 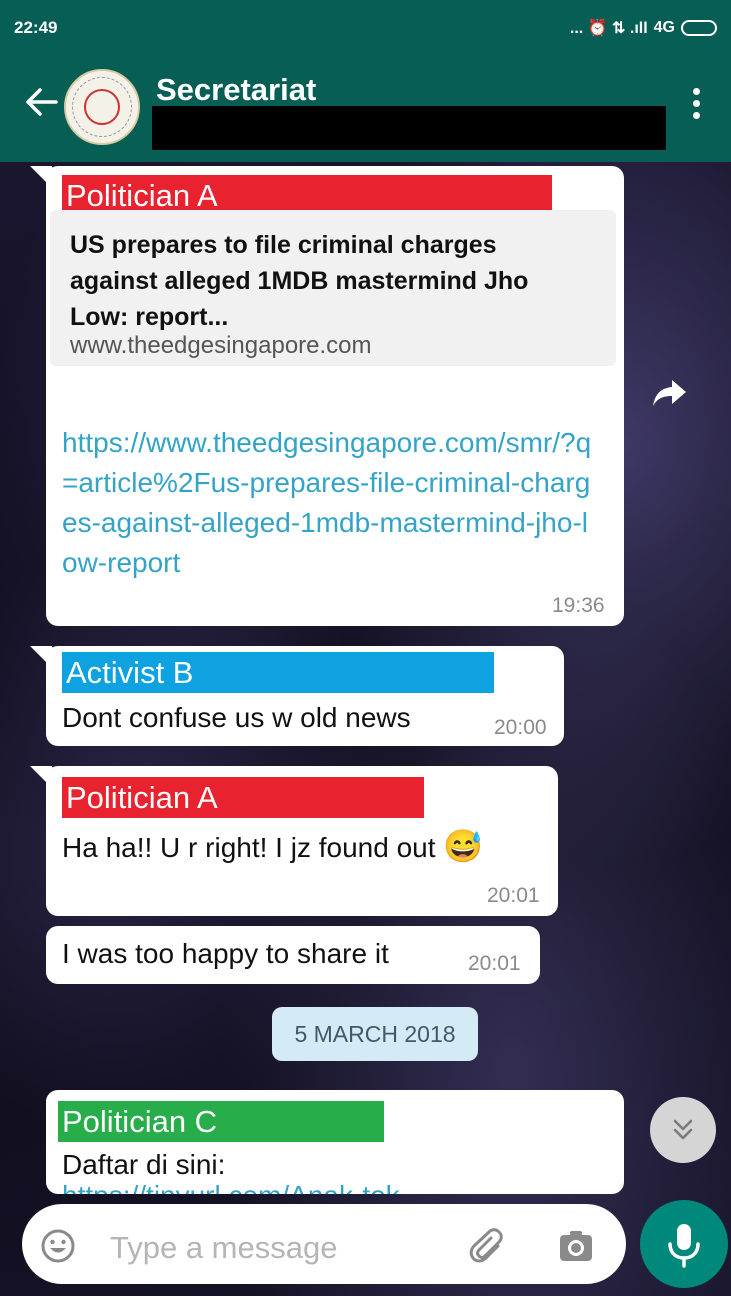 What do you see at coordinates (236, 717) in the screenshot?
I see `message-text: Dont confuse us w old news` at bounding box center [236, 717].